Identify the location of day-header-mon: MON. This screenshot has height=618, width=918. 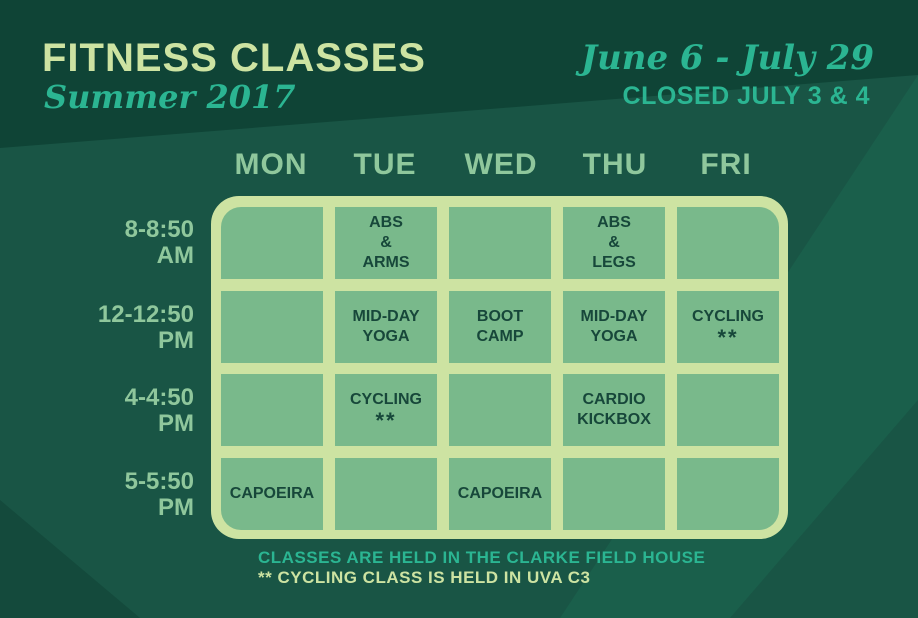
(271, 164).